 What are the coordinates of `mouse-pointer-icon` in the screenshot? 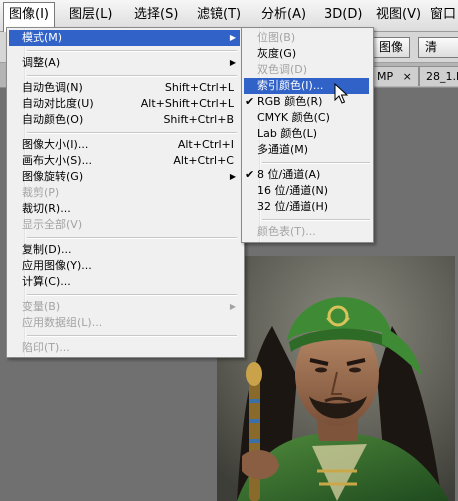 It's located at (341, 93).